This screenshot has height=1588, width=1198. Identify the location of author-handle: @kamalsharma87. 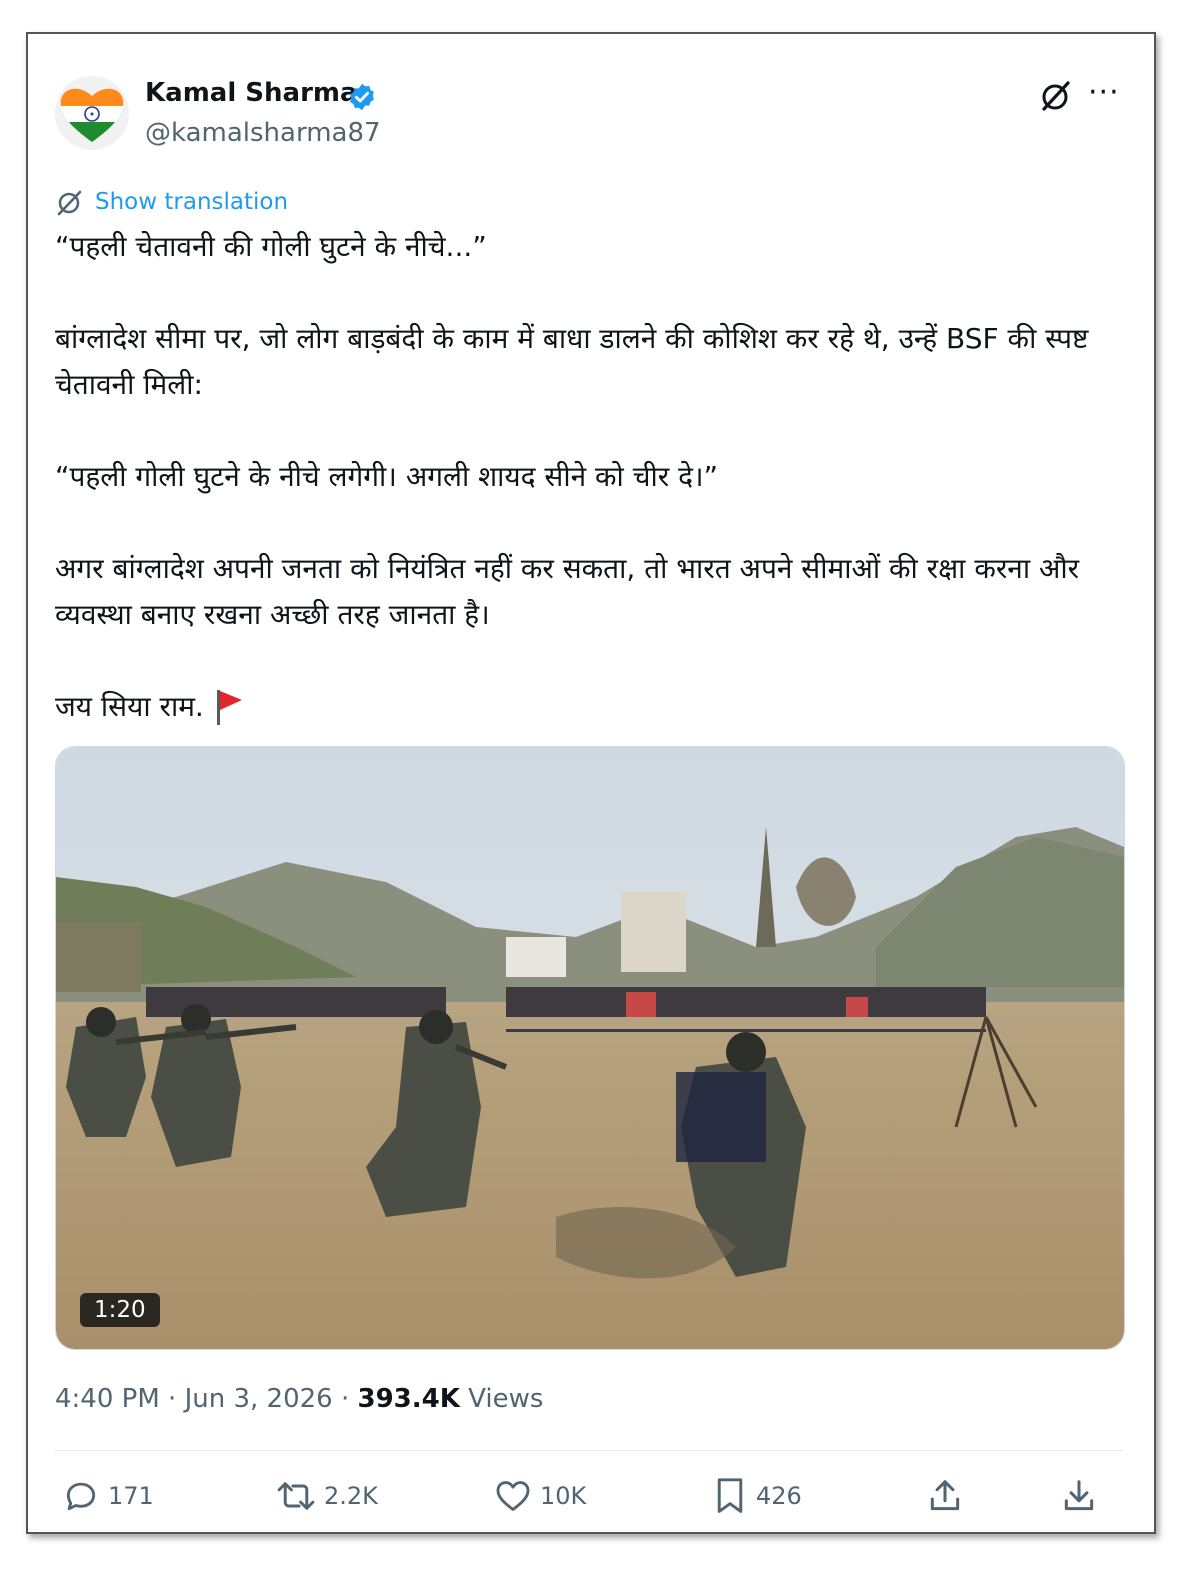
(263, 133).